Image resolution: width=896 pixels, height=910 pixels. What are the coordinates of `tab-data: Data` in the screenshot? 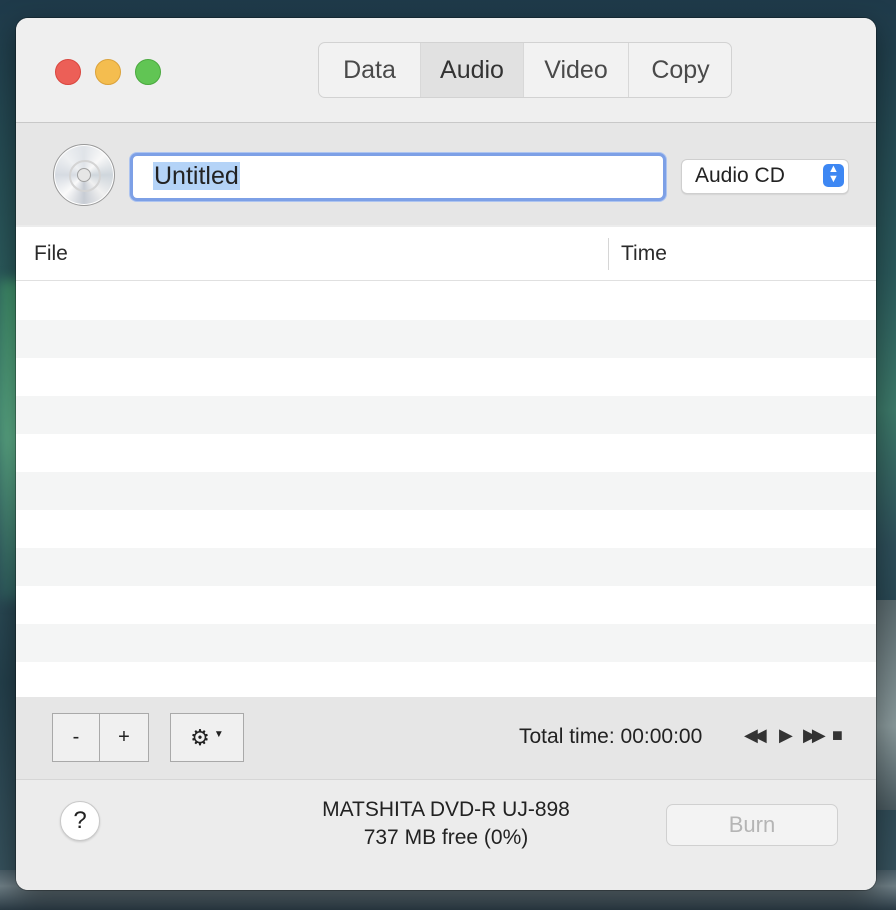 It's located at (370, 70).